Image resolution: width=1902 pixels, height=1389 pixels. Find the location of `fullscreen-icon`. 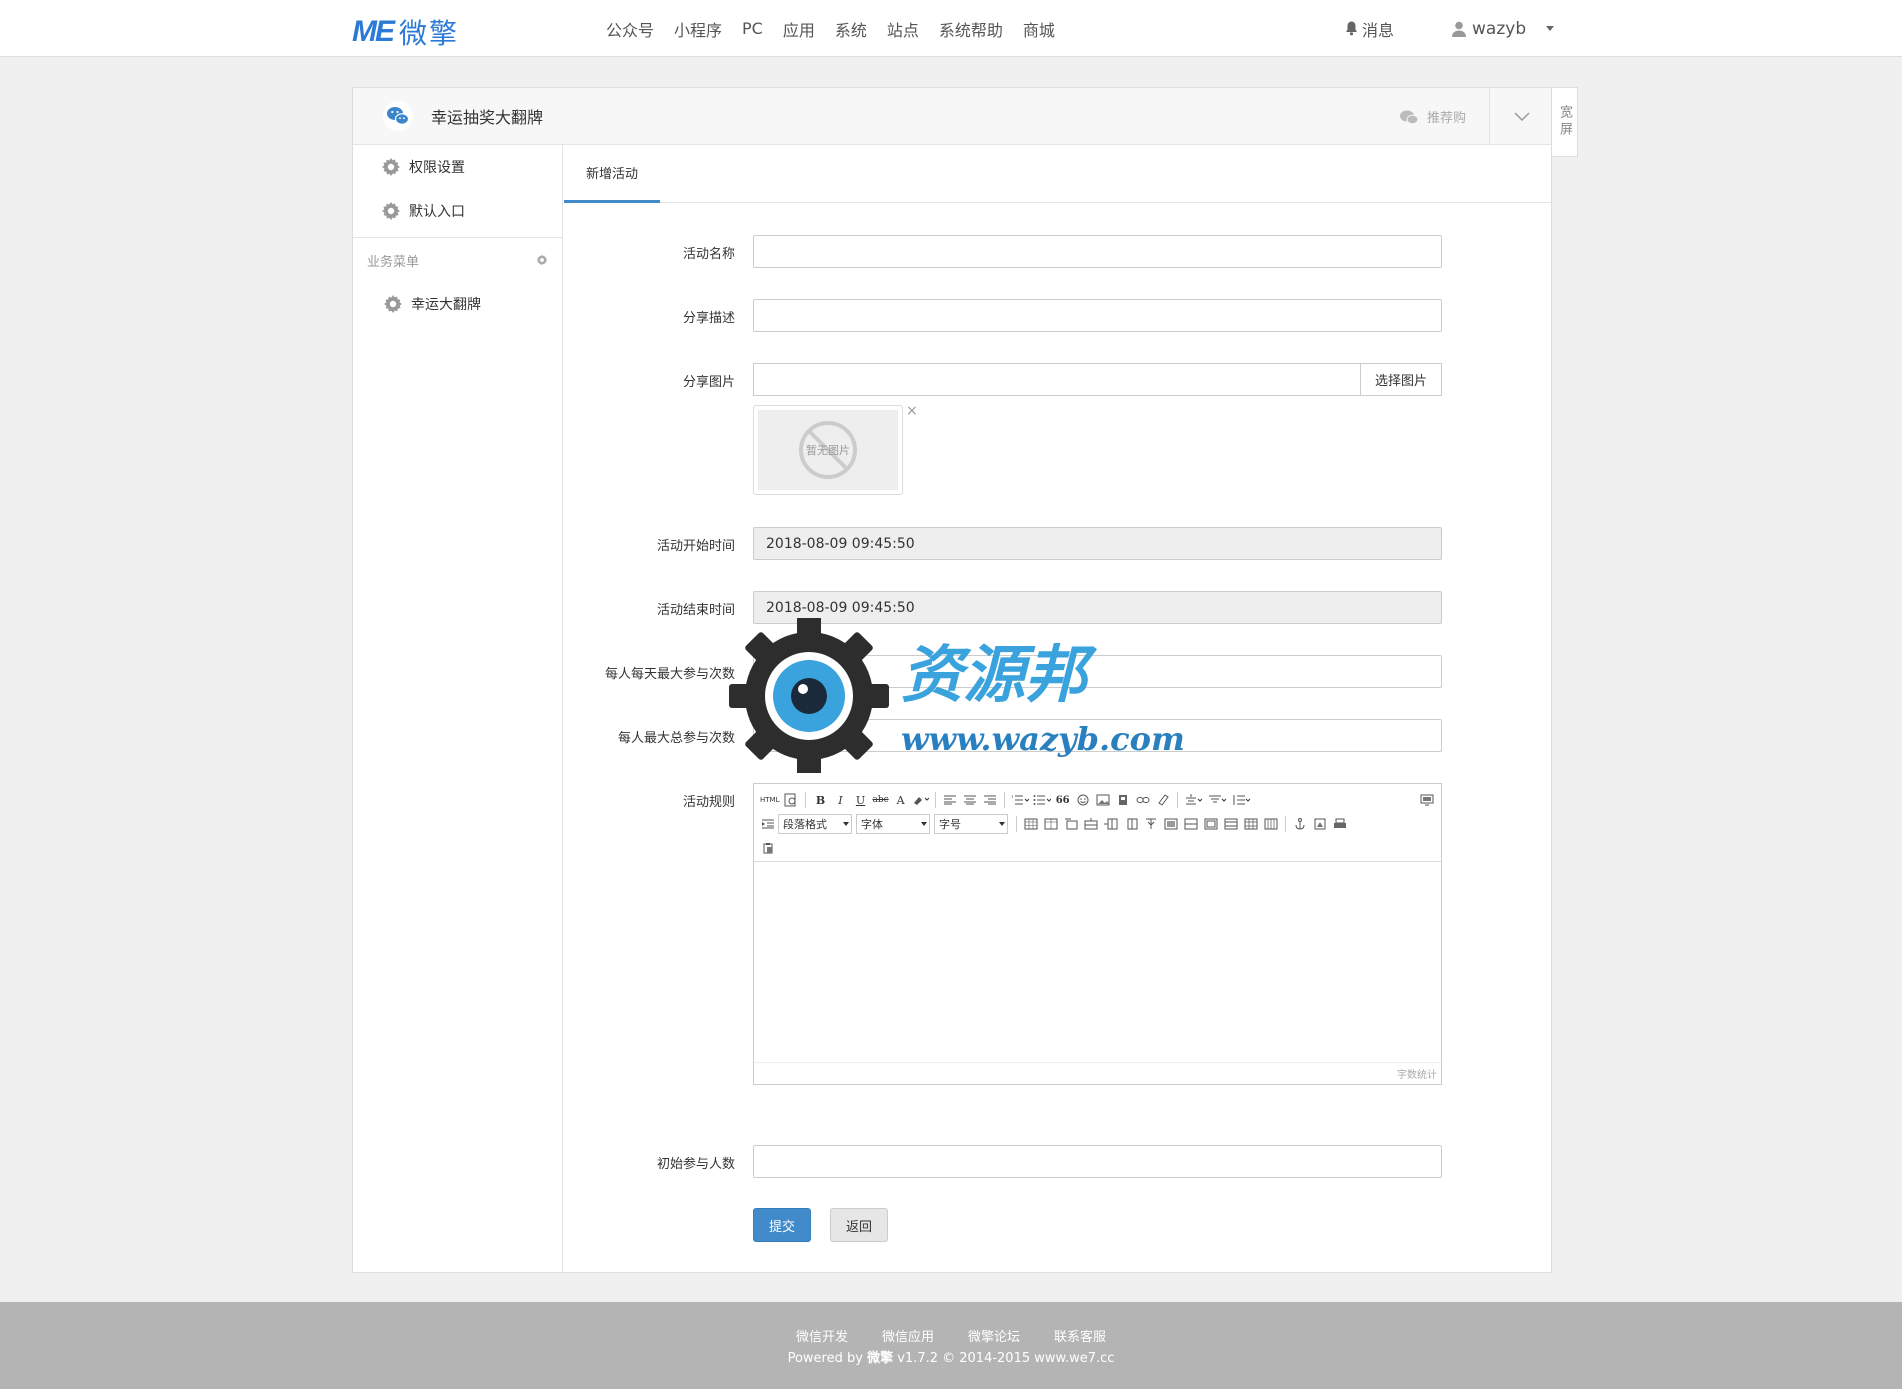

fullscreen-icon is located at coordinates (1427, 800).